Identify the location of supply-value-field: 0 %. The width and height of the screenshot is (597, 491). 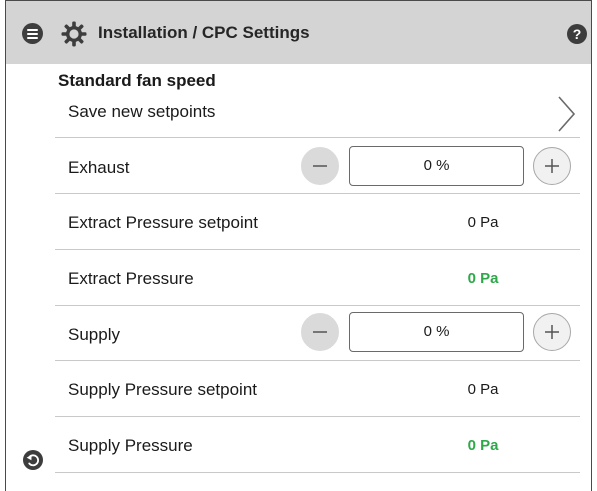
(436, 332).